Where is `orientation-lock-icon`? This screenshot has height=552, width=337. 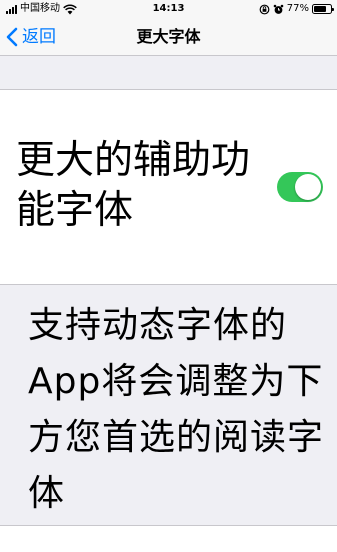
orientation-lock-icon is located at coordinates (264, 9).